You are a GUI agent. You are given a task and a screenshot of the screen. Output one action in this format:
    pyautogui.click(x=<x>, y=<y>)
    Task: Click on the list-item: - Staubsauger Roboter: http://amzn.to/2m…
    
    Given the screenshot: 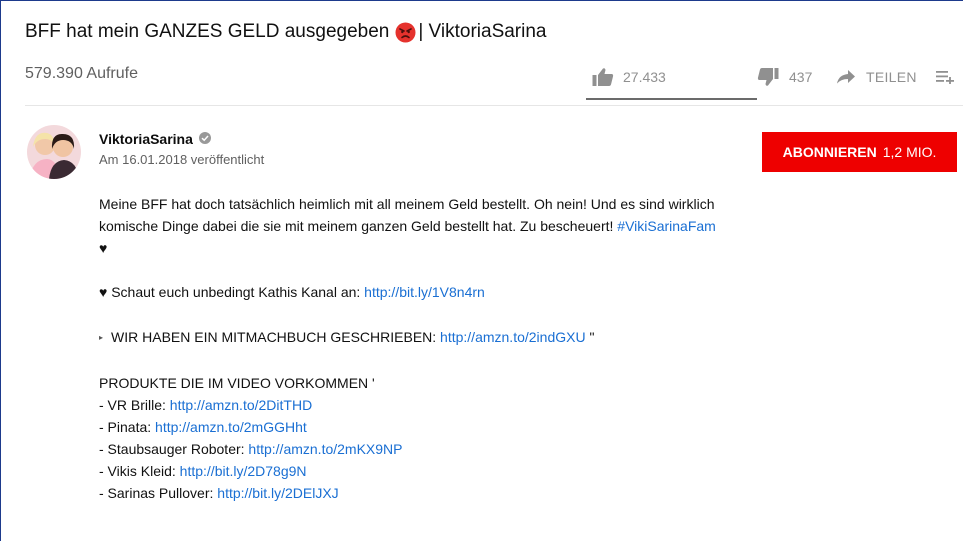 What is the action you would take?
    pyautogui.click(x=251, y=449)
    